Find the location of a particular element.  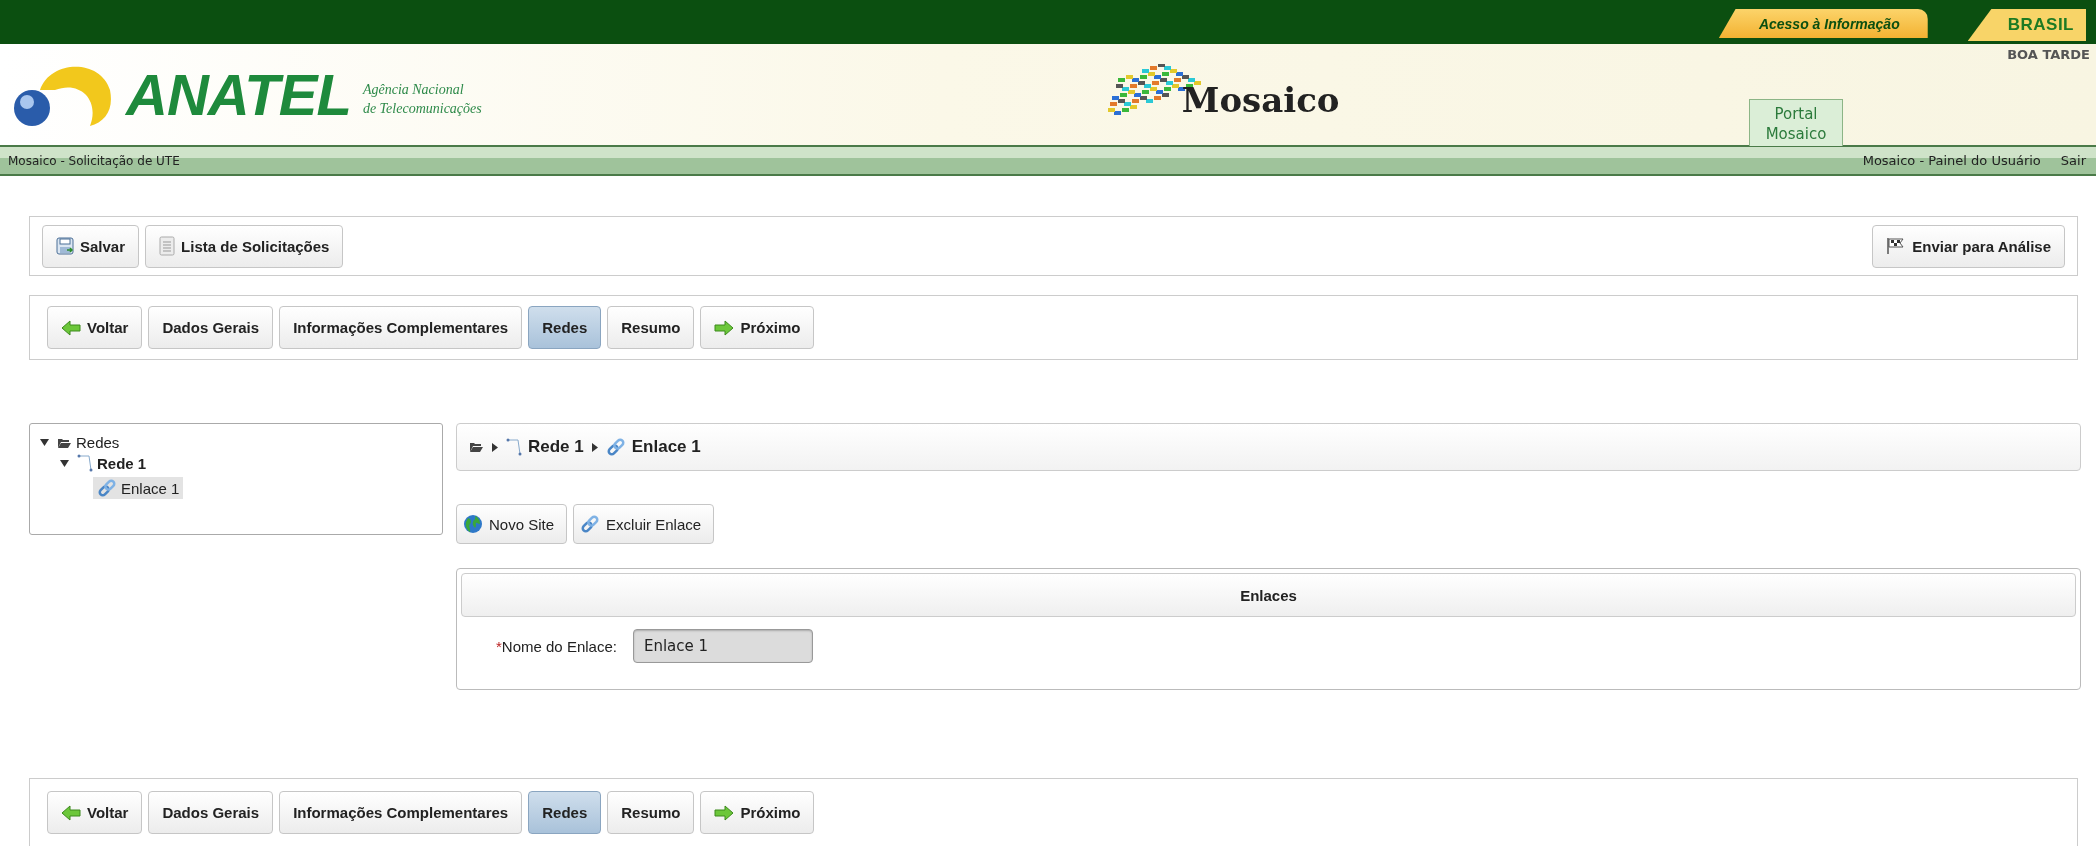

access-information-link: Acesso à Informação is located at coordinates (1823, 23).